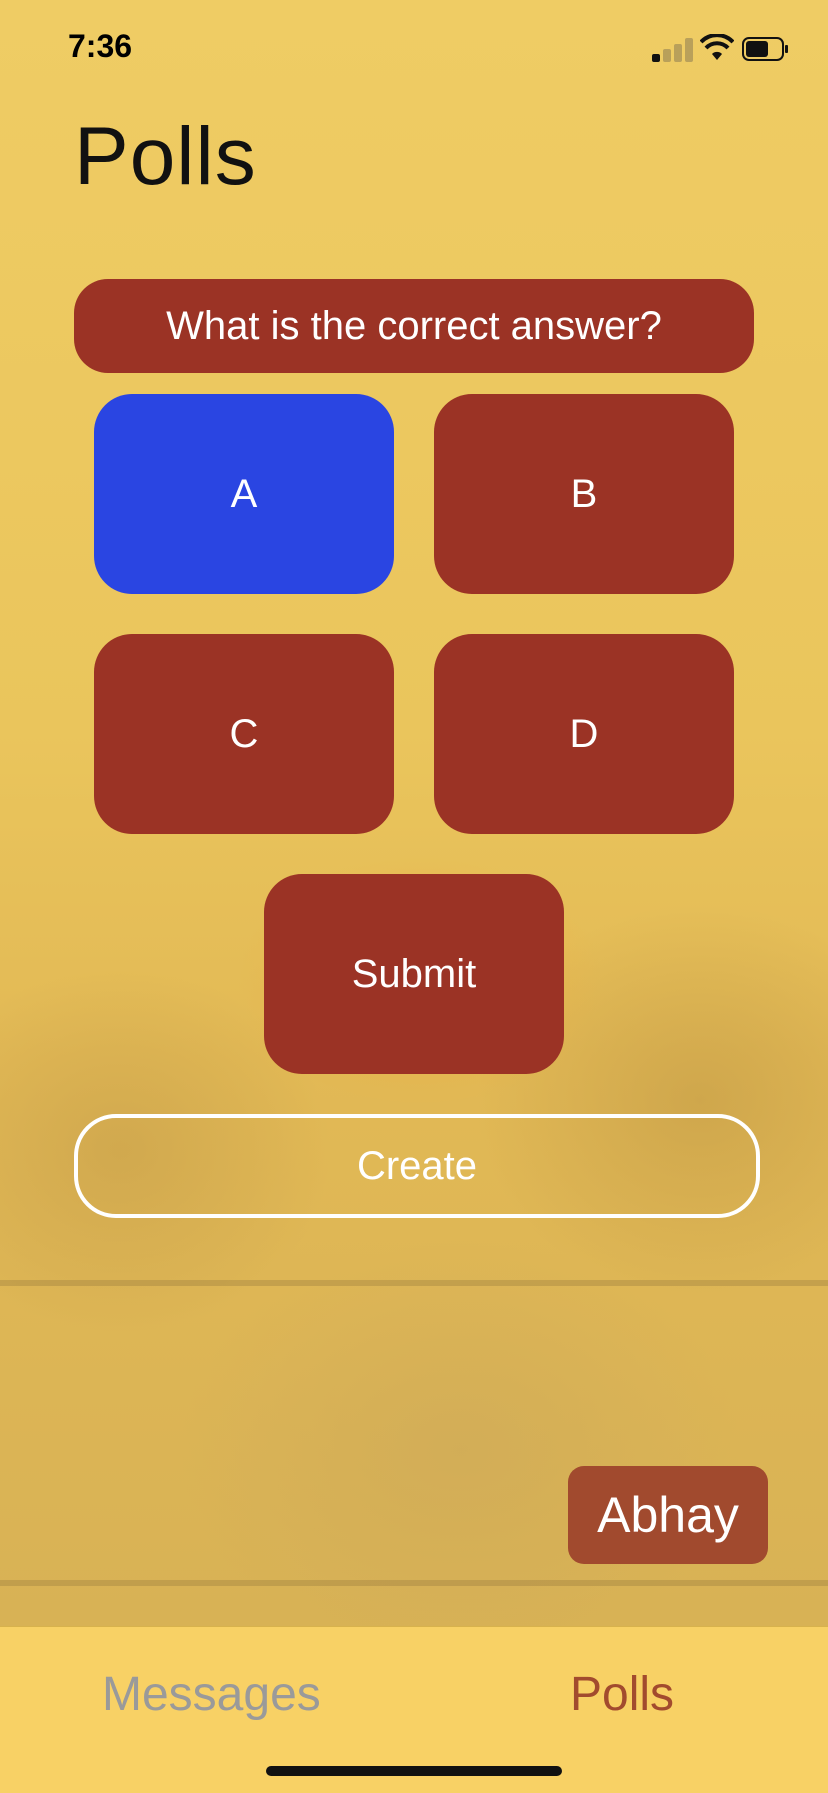 The image size is (828, 1793). I want to click on page-title: Polls, so click(165, 156).